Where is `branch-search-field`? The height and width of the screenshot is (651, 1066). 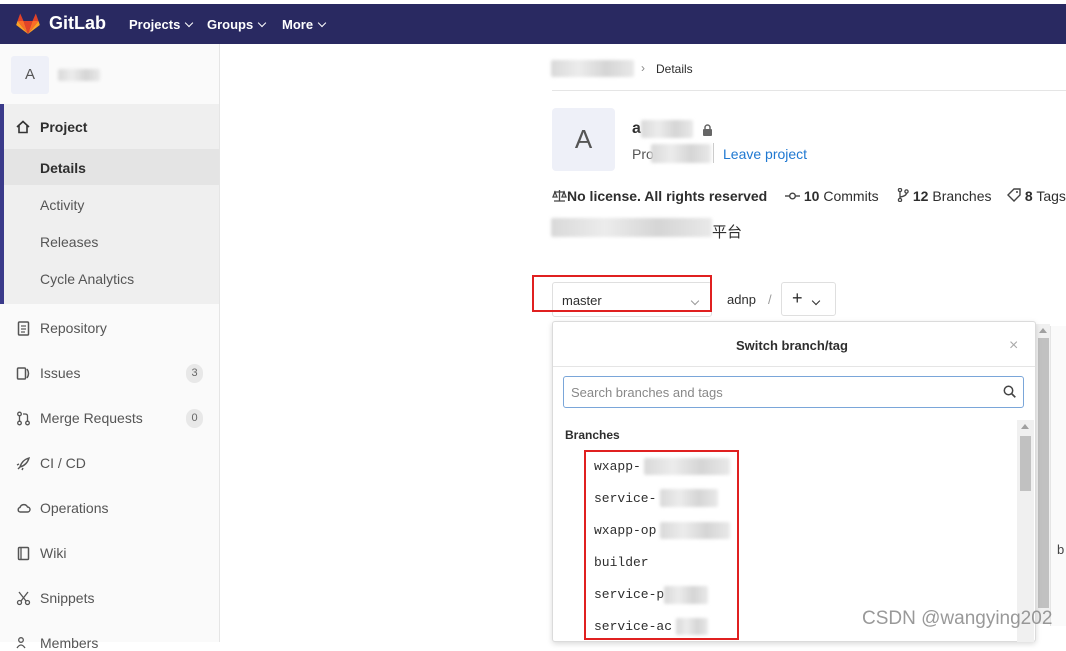 branch-search-field is located at coordinates (793, 392).